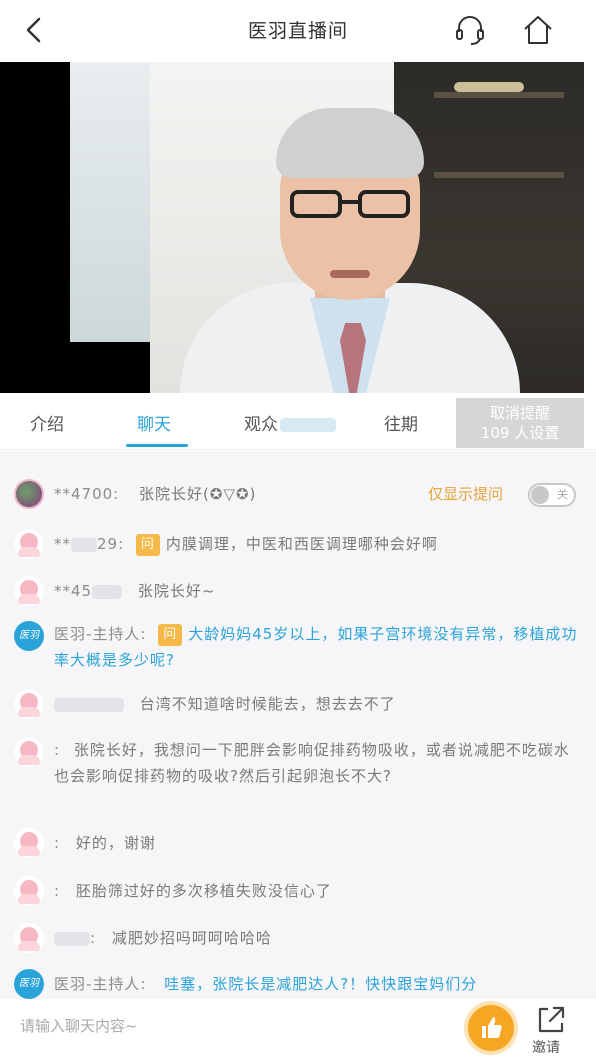 The height and width of the screenshot is (1064, 596). What do you see at coordinates (546, 1048) in the screenshot?
I see `invite-label: 邀请` at bounding box center [546, 1048].